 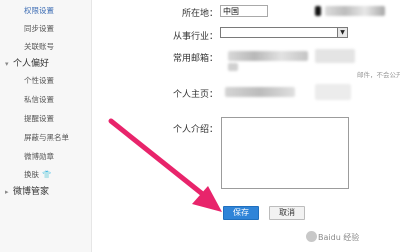 I want to click on arrow-shaft, so click(x=158, y=158).